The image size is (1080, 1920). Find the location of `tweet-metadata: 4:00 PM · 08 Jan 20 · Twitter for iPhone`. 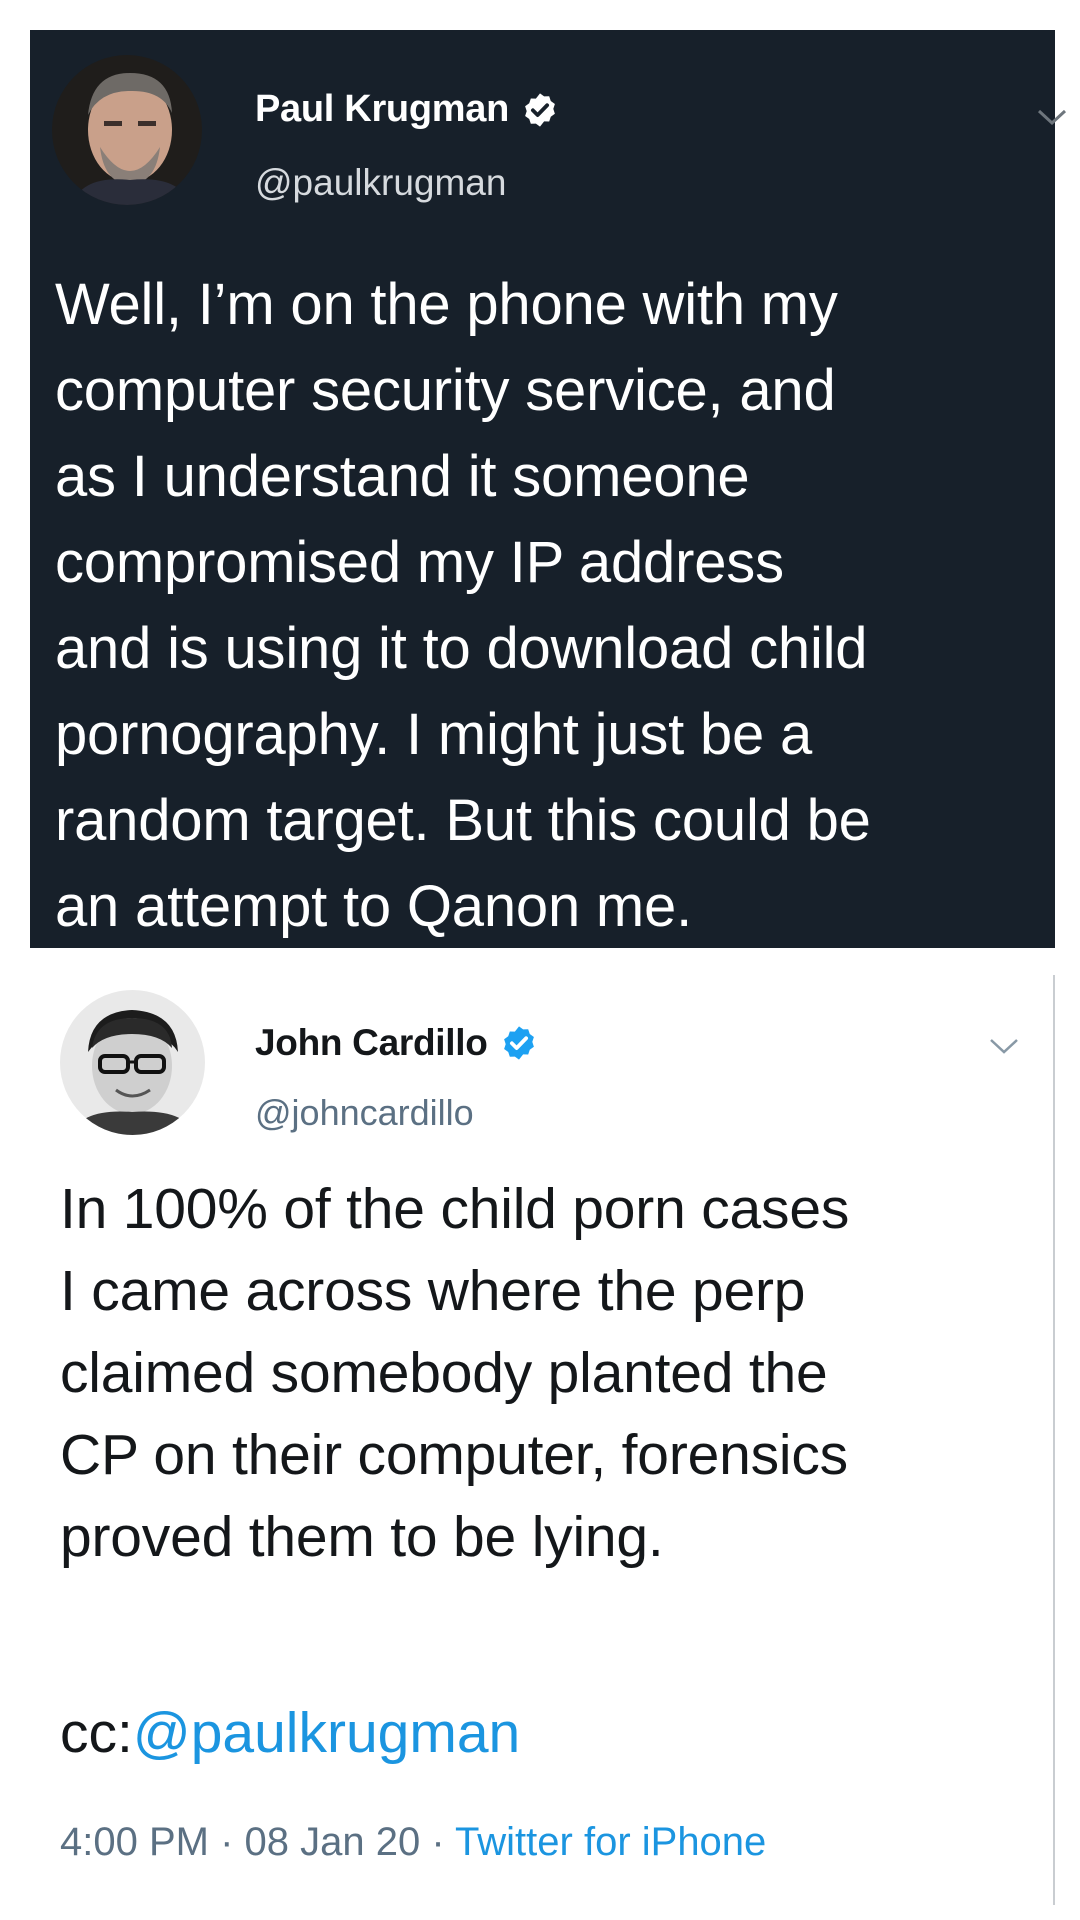

tweet-metadata: 4:00 PM · 08 Jan 20 · Twitter for iPhone is located at coordinates (413, 1842).